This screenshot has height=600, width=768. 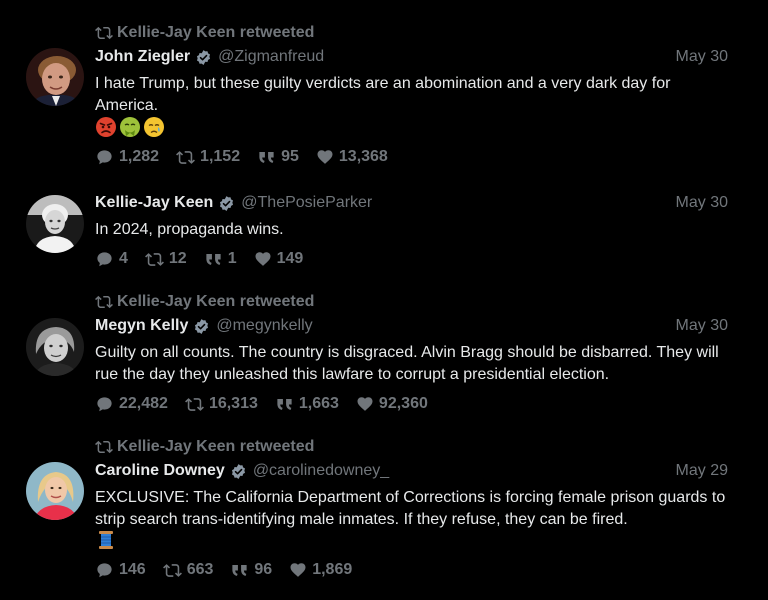 I want to click on quote-button: 1, so click(x=220, y=259).